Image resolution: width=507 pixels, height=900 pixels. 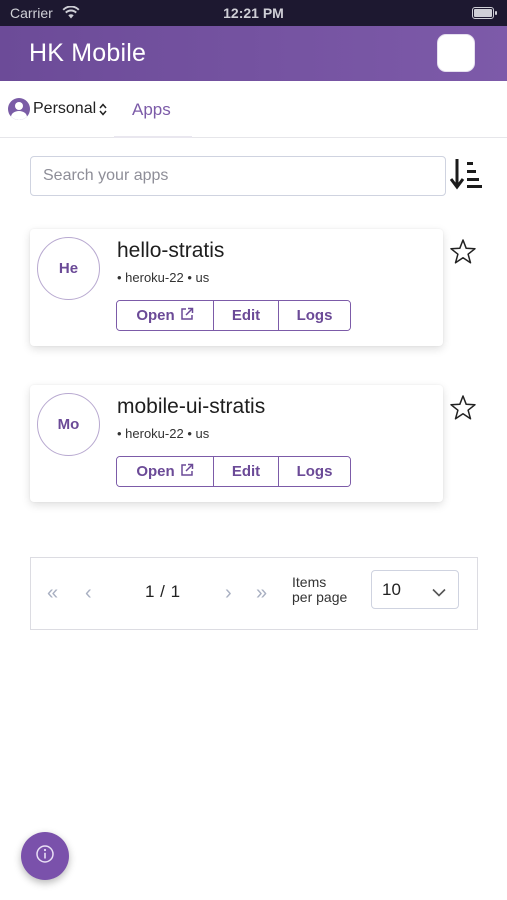 What do you see at coordinates (415, 589) in the screenshot?
I see `page-size-select: 10` at bounding box center [415, 589].